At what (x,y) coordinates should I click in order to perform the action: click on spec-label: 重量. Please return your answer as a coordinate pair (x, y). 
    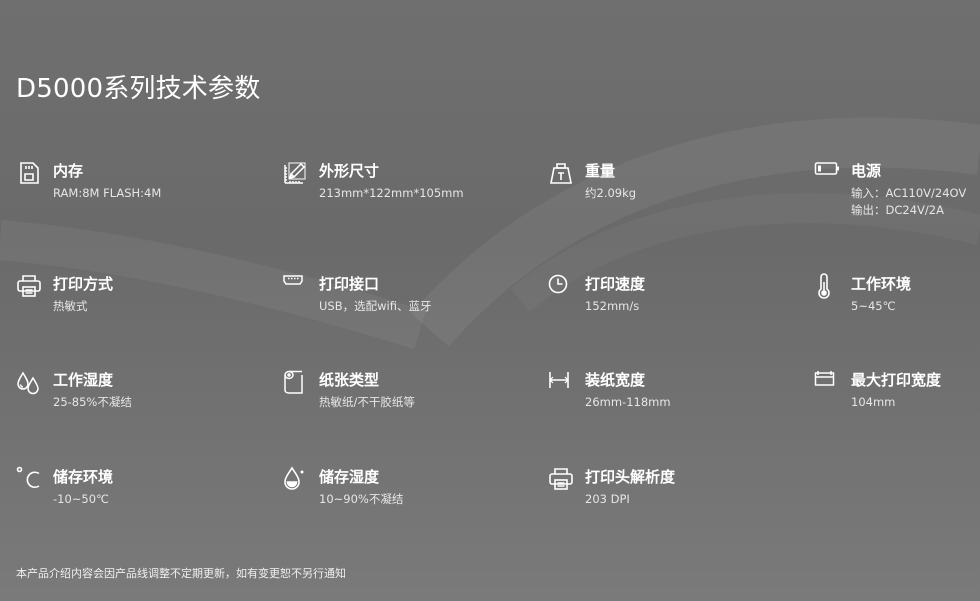
    Looking at the image, I should click on (600, 171).